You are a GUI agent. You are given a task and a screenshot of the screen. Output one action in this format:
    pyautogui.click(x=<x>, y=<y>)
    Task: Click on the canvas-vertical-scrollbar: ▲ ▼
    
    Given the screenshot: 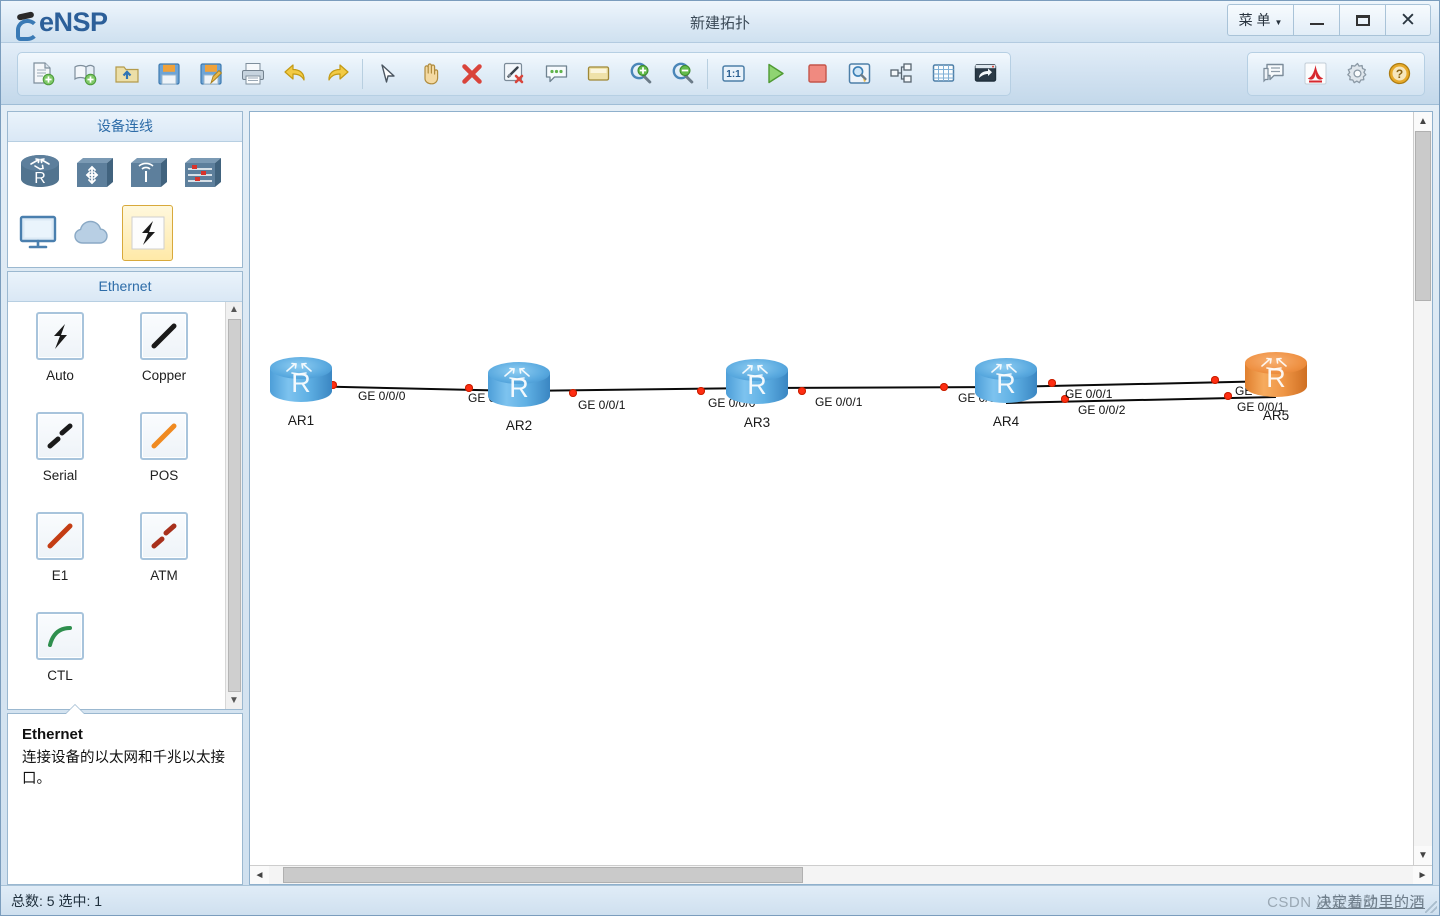 What is the action you would take?
    pyautogui.click(x=1422, y=488)
    